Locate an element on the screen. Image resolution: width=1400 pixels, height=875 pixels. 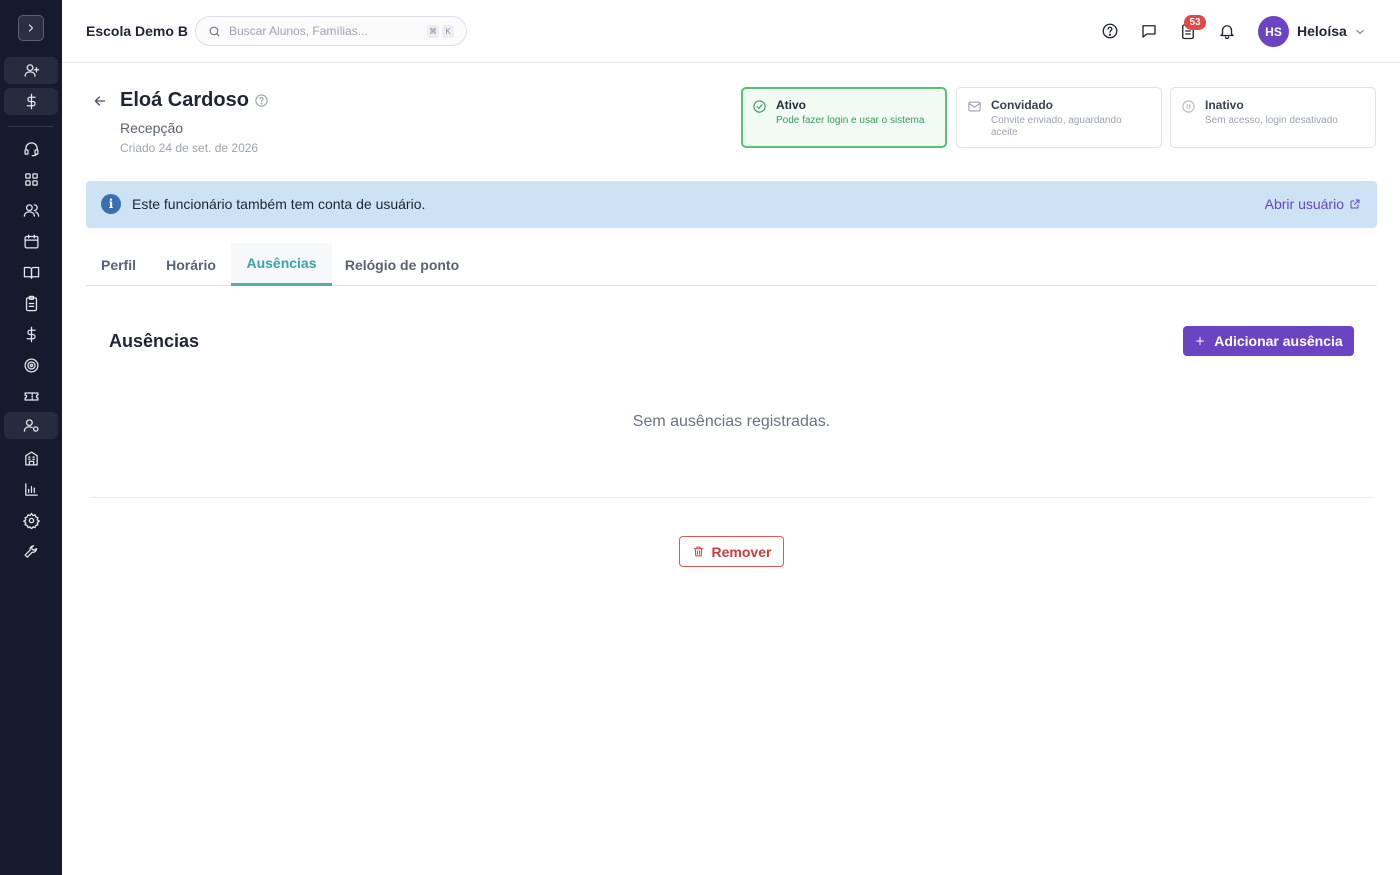
back-button is located at coordinates (101, 102).